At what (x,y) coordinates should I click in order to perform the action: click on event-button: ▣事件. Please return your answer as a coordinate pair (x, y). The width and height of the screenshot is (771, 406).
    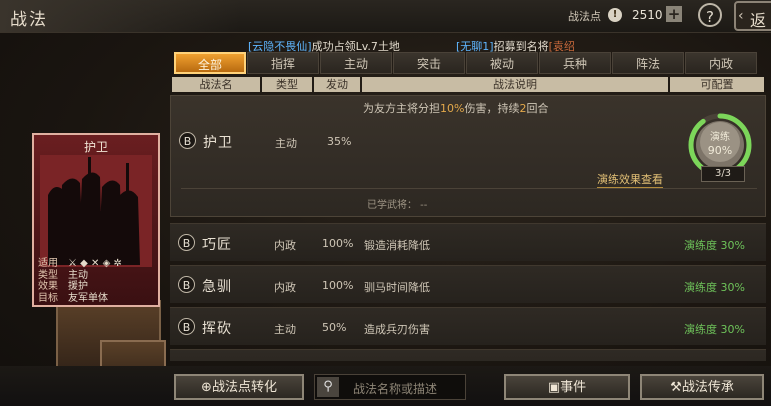
    Looking at the image, I should click on (567, 387).